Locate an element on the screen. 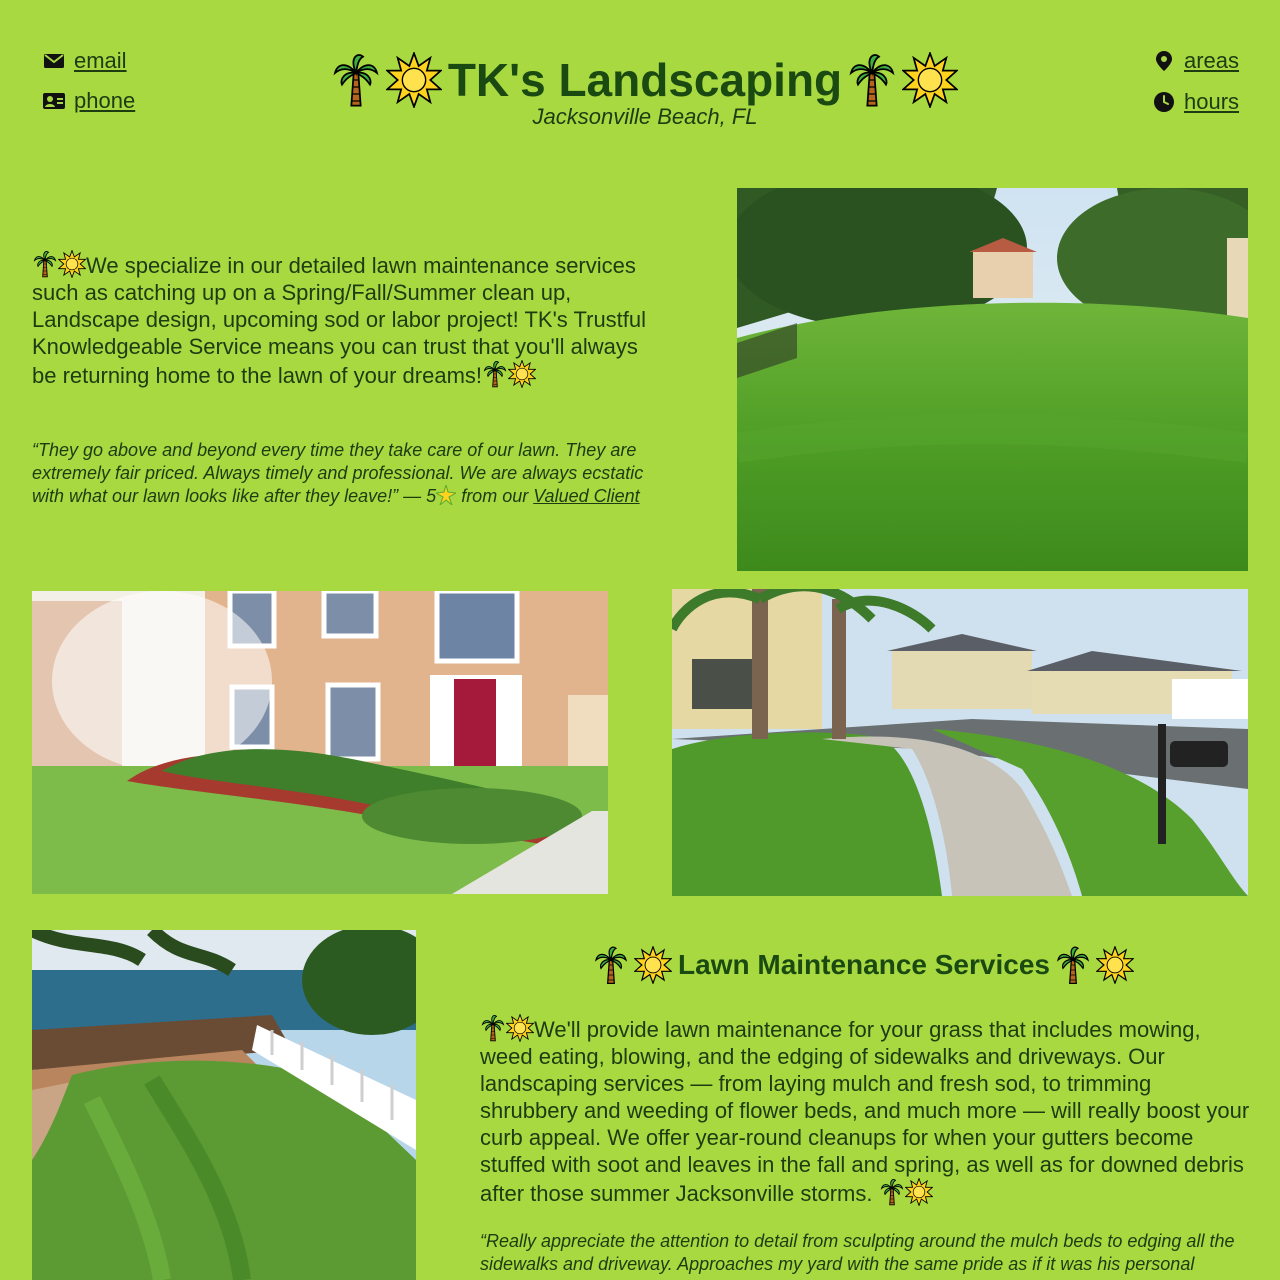 This screenshot has height=1280, width=1280. phone-link: phone is located at coordinates (88, 101).